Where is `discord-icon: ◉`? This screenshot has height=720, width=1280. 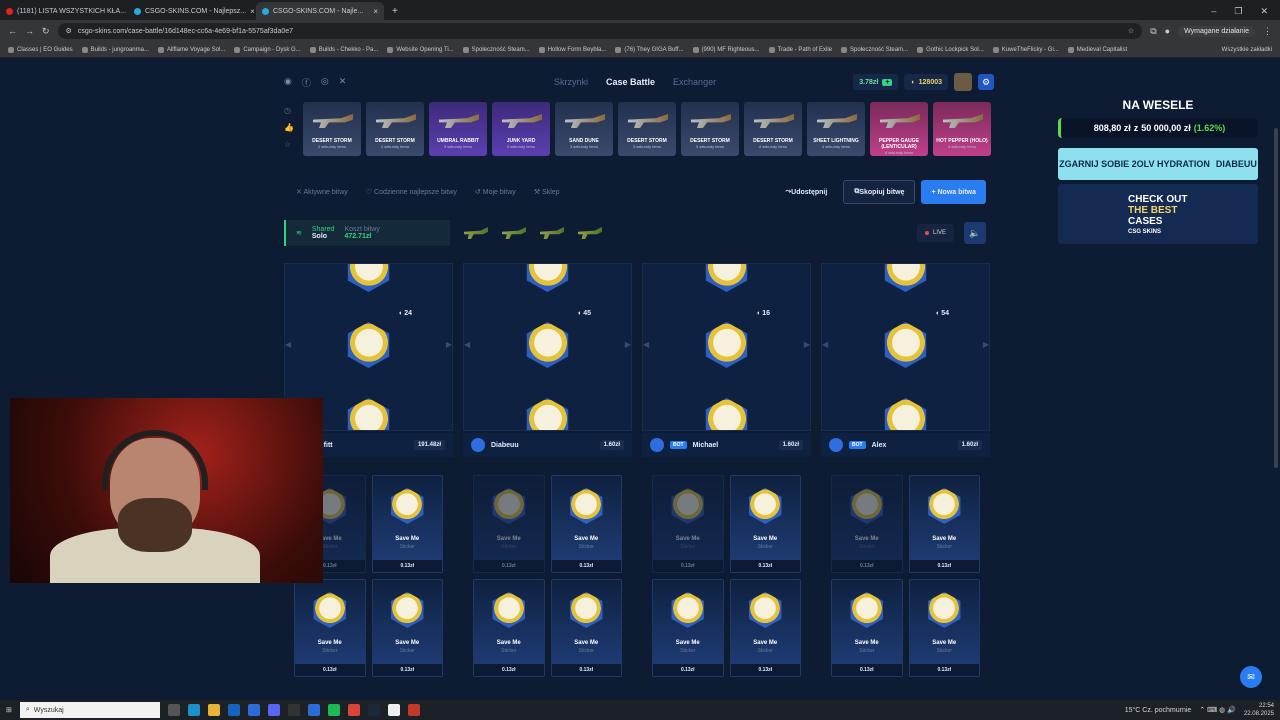
discord-icon: ◉ is located at coordinates (288, 82).